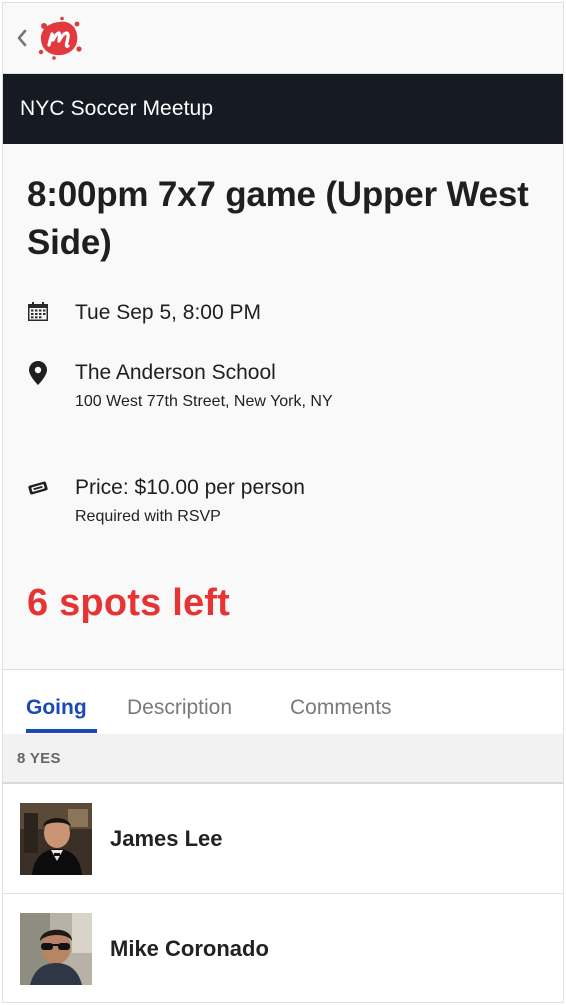 The image size is (566, 1005). What do you see at coordinates (56, 708) in the screenshot?
I see `tab-going: Going` at bounding box center [56, 708].